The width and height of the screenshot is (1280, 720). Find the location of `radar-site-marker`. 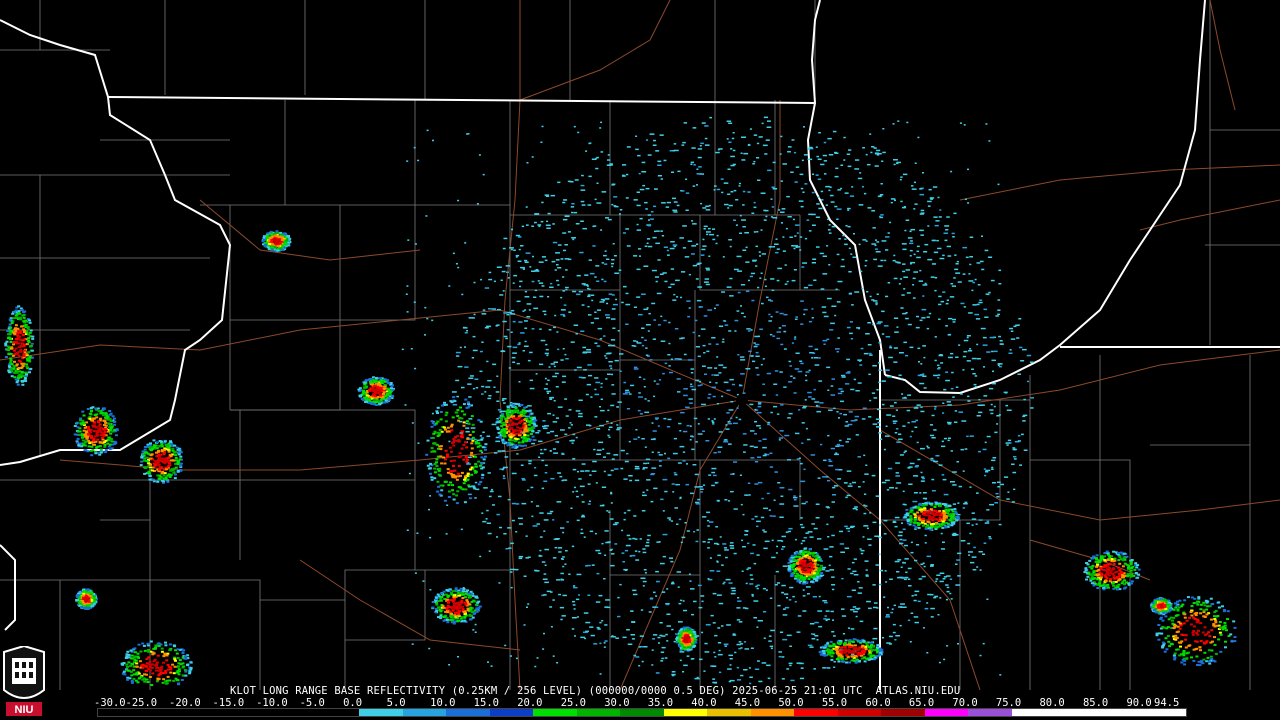

radar-site-marker is located at coordinates (742, 400).